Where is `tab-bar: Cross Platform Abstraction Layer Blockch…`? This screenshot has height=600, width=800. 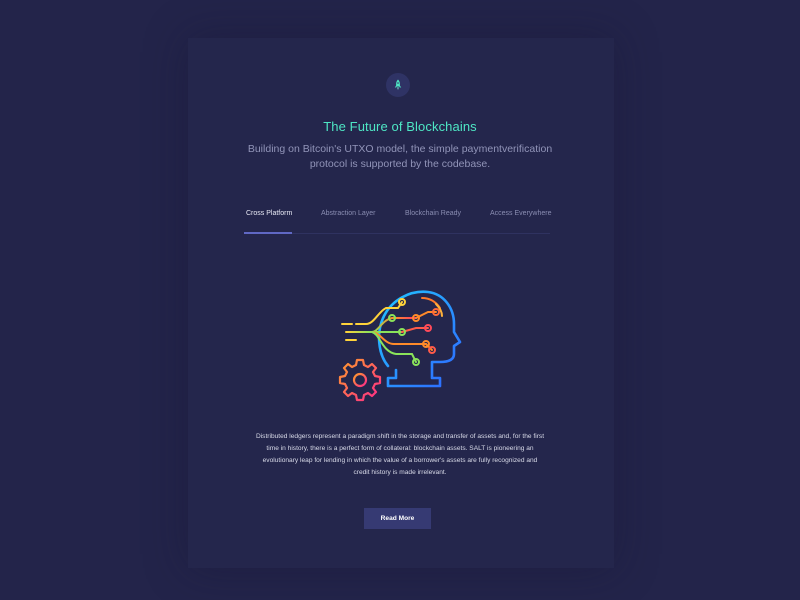
tab-bar: Cross Platform Abstraction Layer Blockch… is located at coordinates (397, 217).